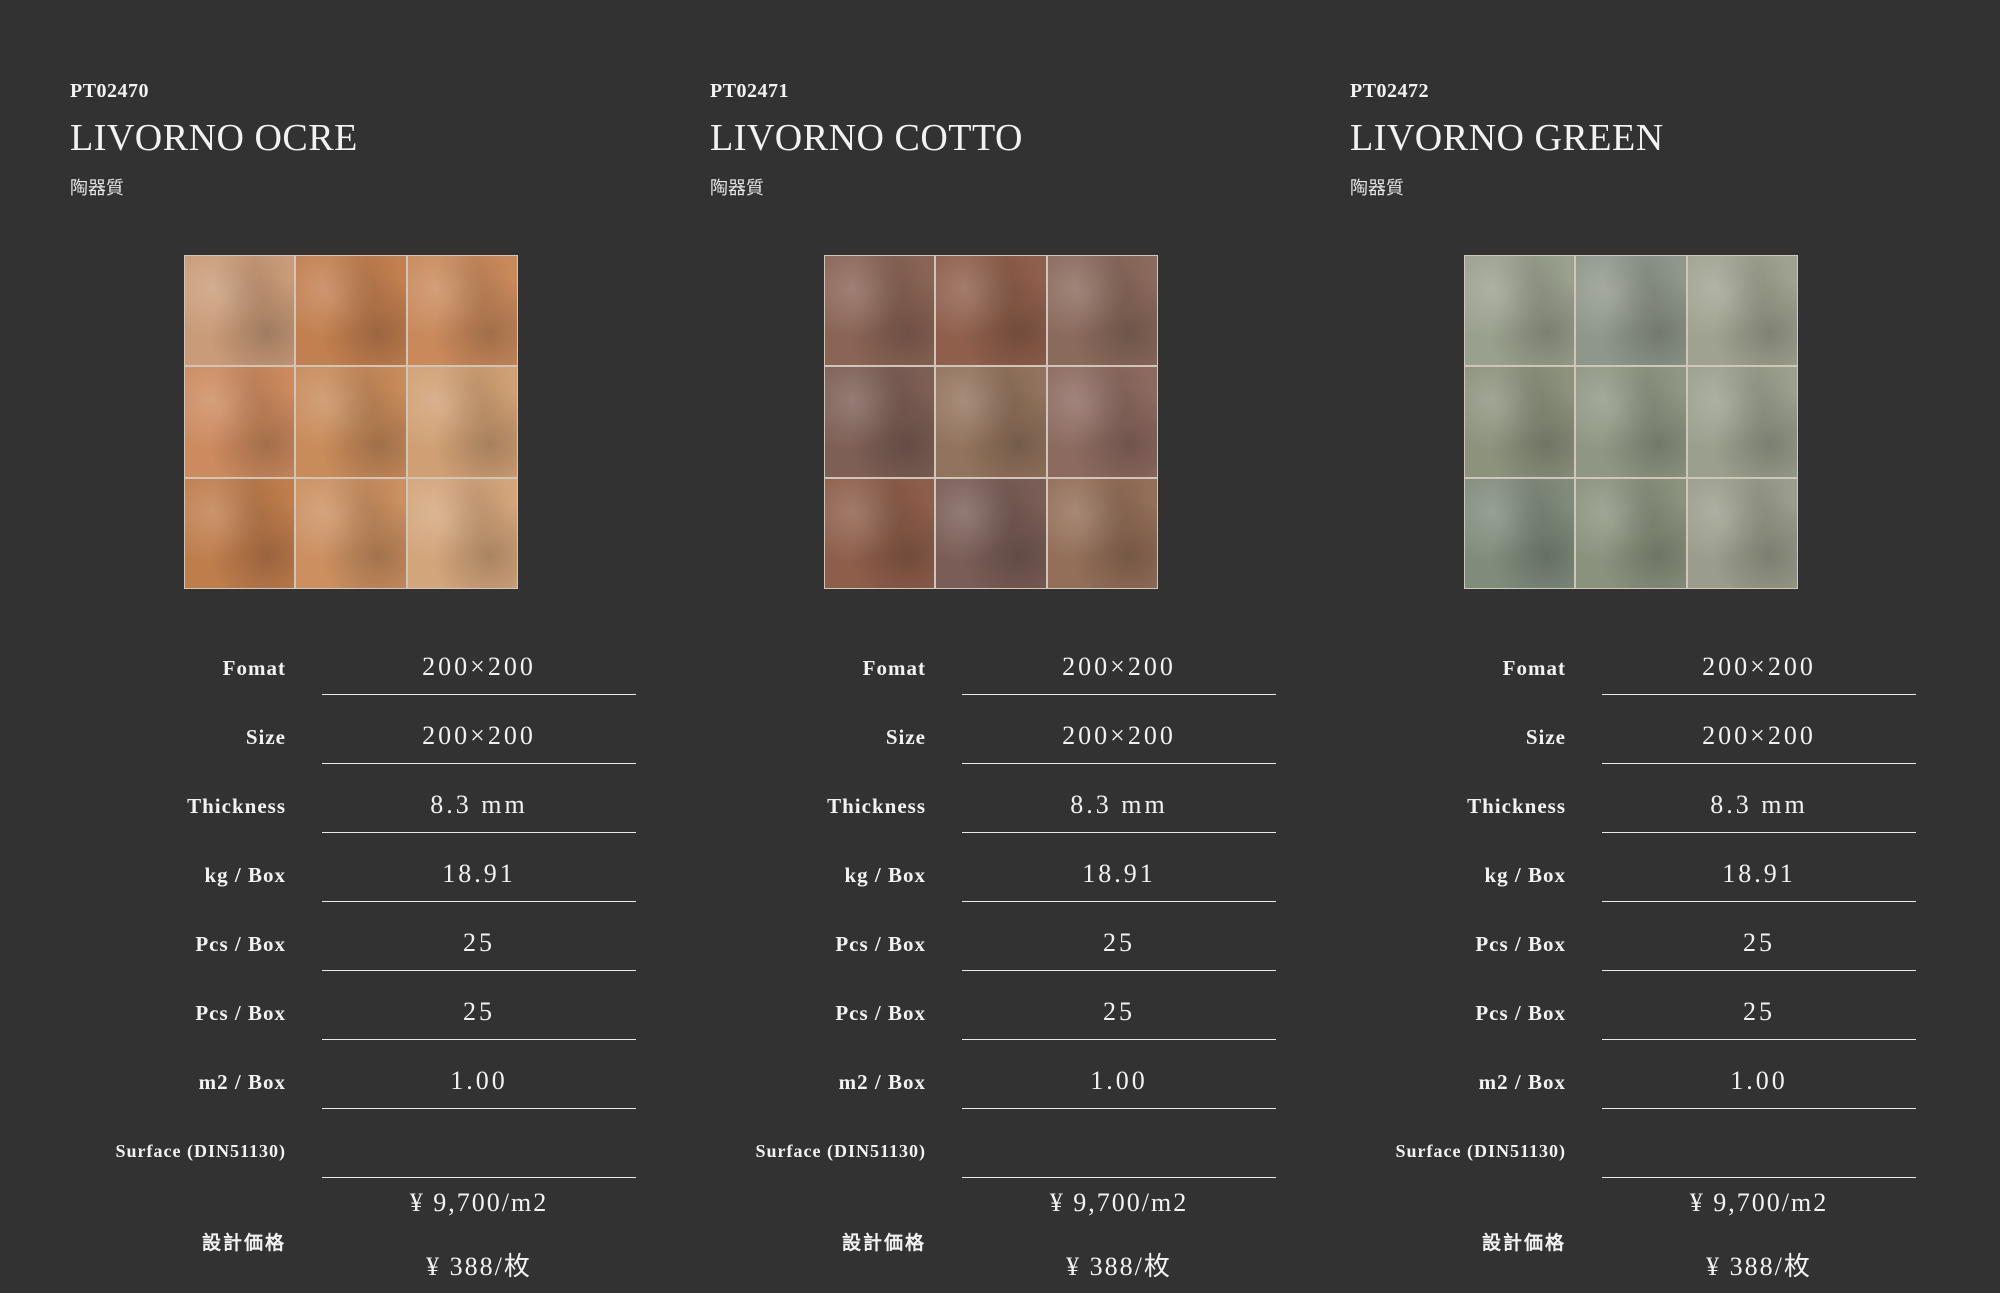 Image resolution: width=2000 pixels, height=1293 pixels. Describe the element at coordinates (1507, 138) in the screenshot. I see `product-name: LIVORNO GREEN` at that location.